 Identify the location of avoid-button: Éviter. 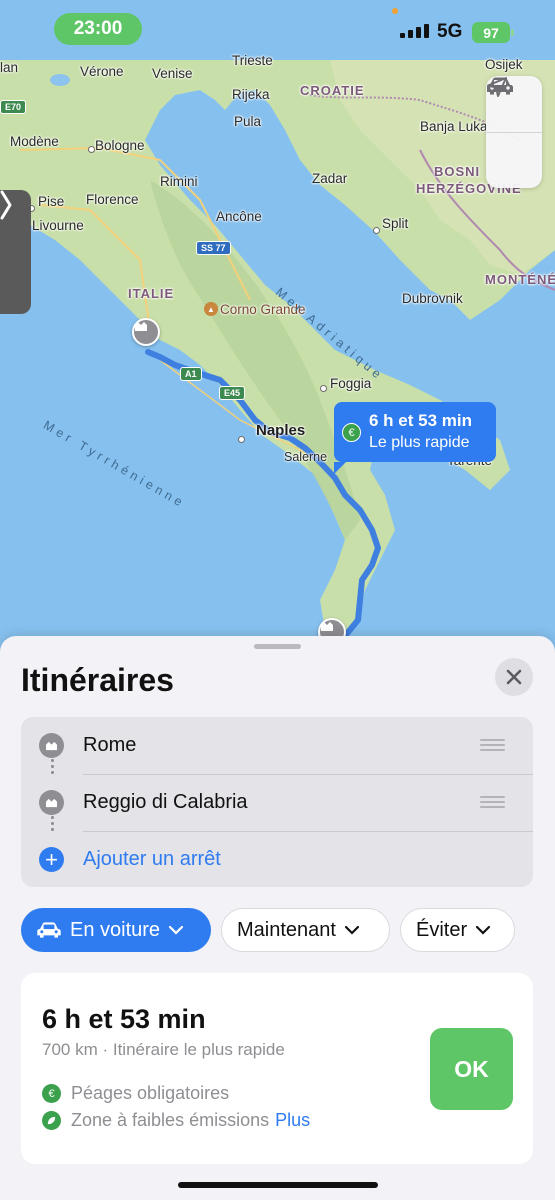
(457, 930).